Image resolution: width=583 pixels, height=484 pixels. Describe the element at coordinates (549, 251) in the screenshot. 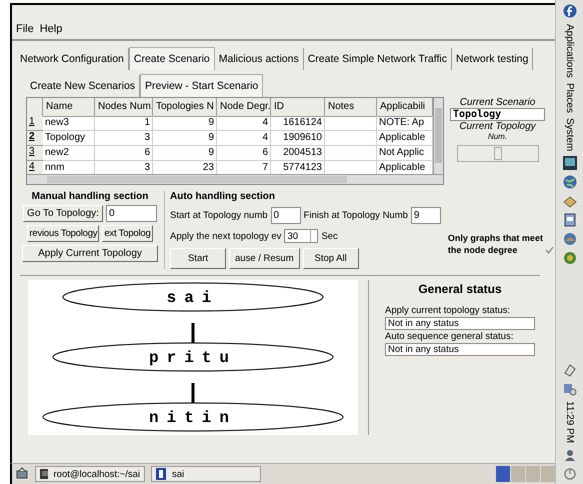

I see `checkbox` at that location.